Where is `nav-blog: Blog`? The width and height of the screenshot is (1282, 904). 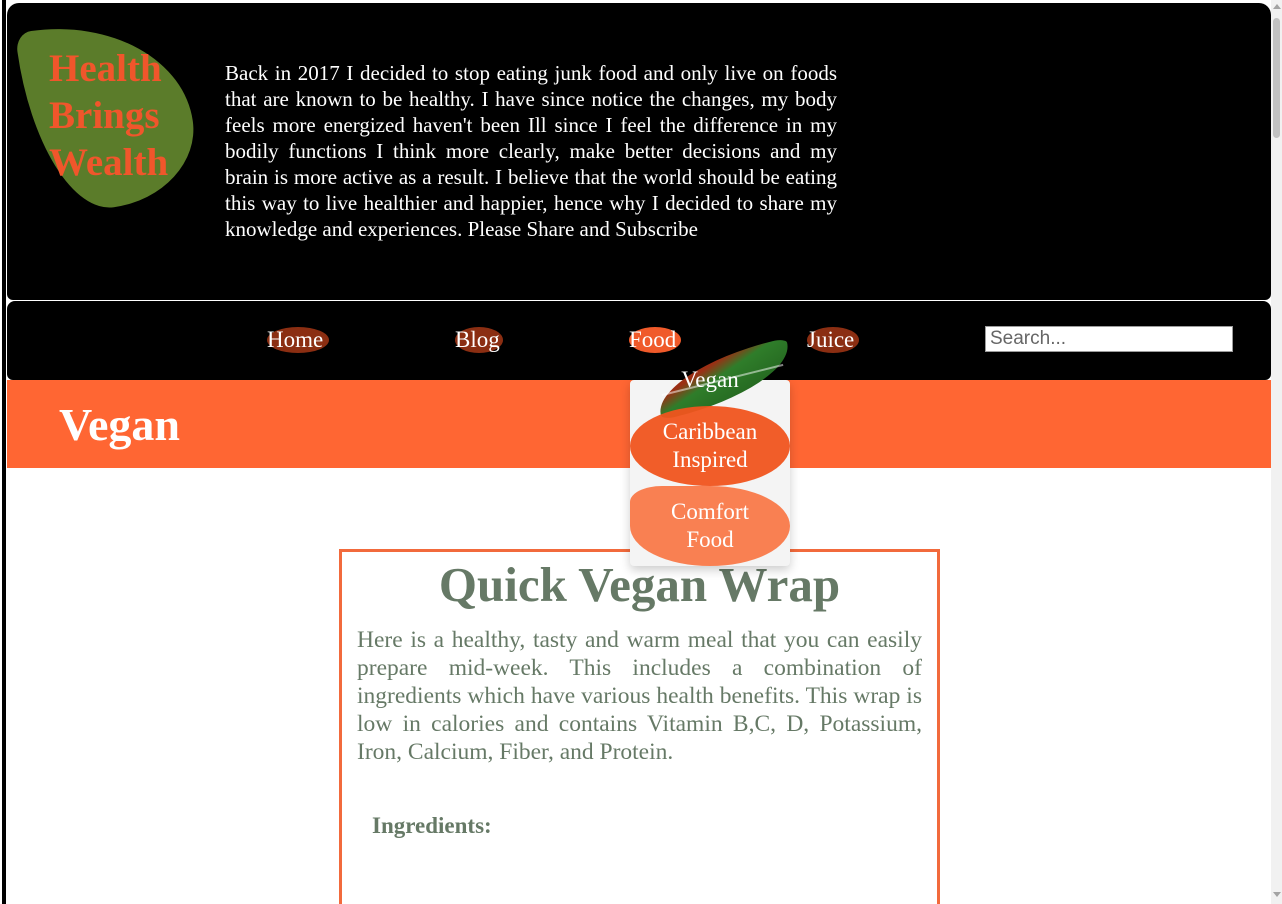
nav-blog: Blog is located at coordinates (479, 340).